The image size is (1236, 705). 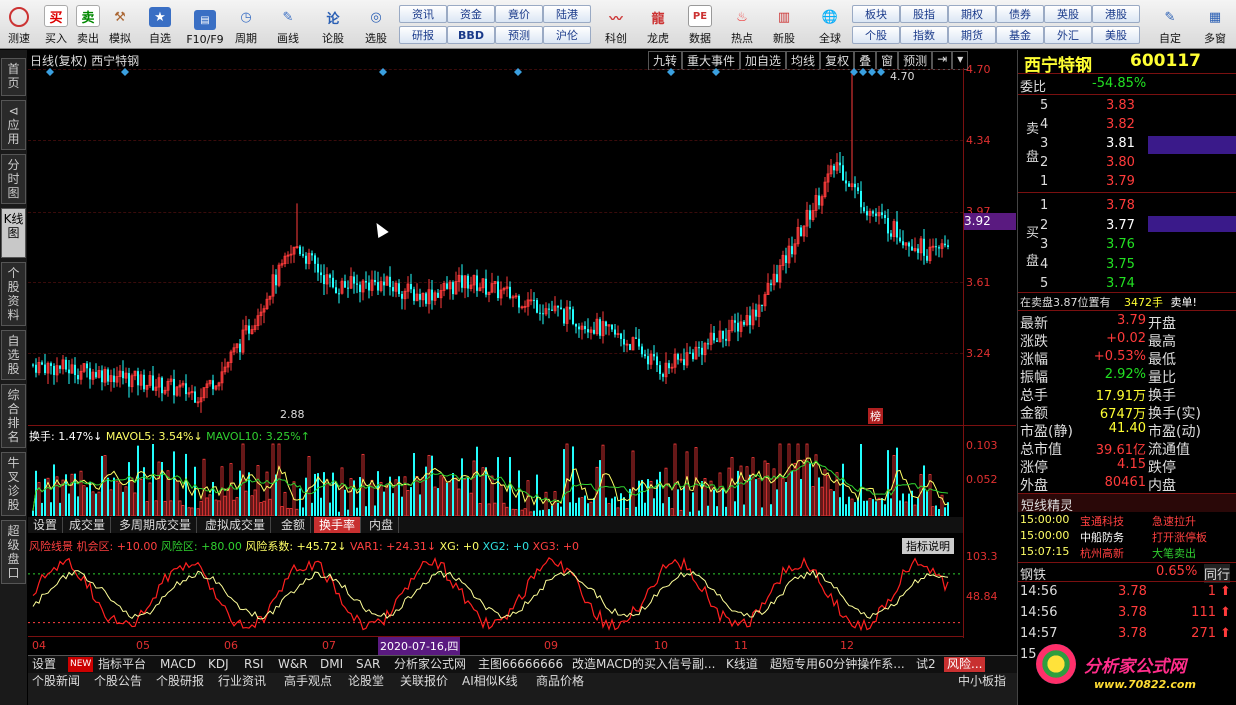 What do you see at coordinates (1120, 225) in the screenshot?
I see `buy-price: 3.77` at bounding box center [1120, 225].